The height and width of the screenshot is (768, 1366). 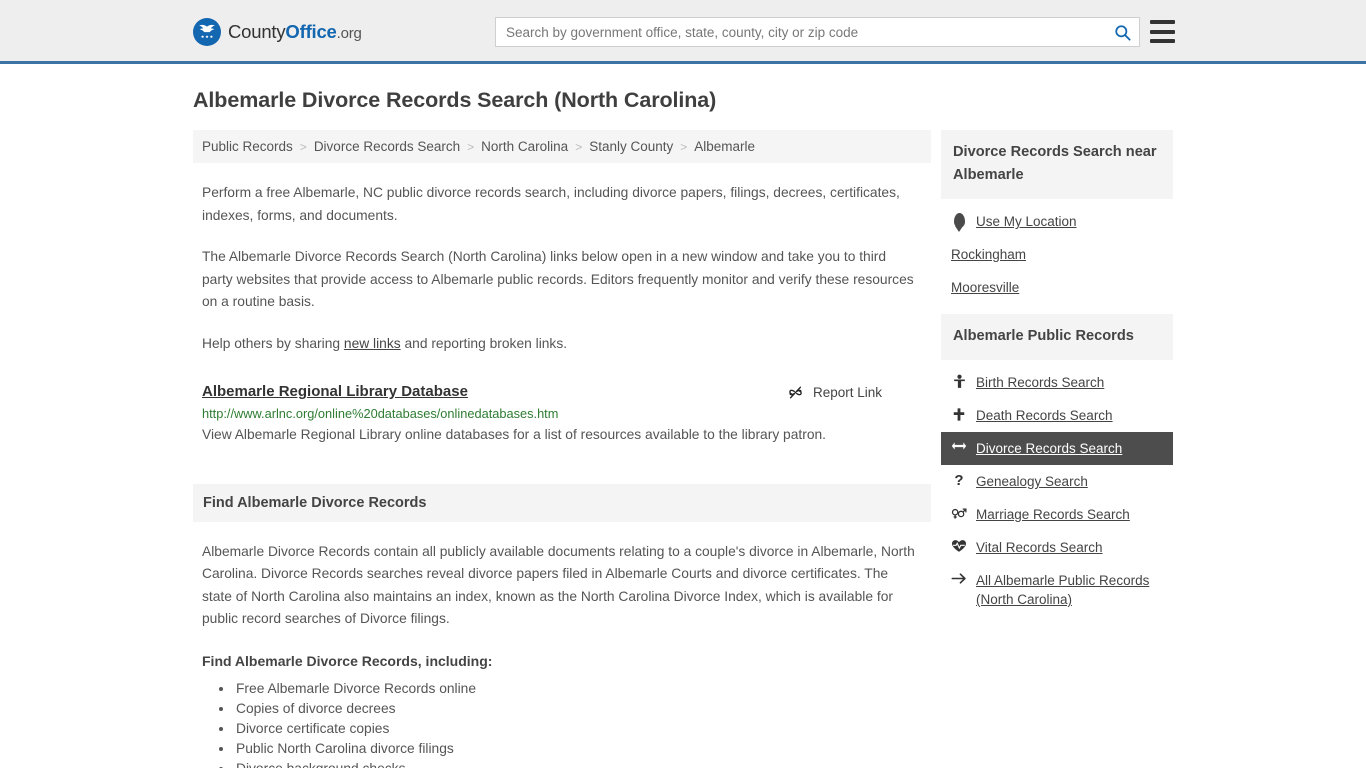 I want to click on list-item: Copies of divorce decrees, so click(x=582, y=709).